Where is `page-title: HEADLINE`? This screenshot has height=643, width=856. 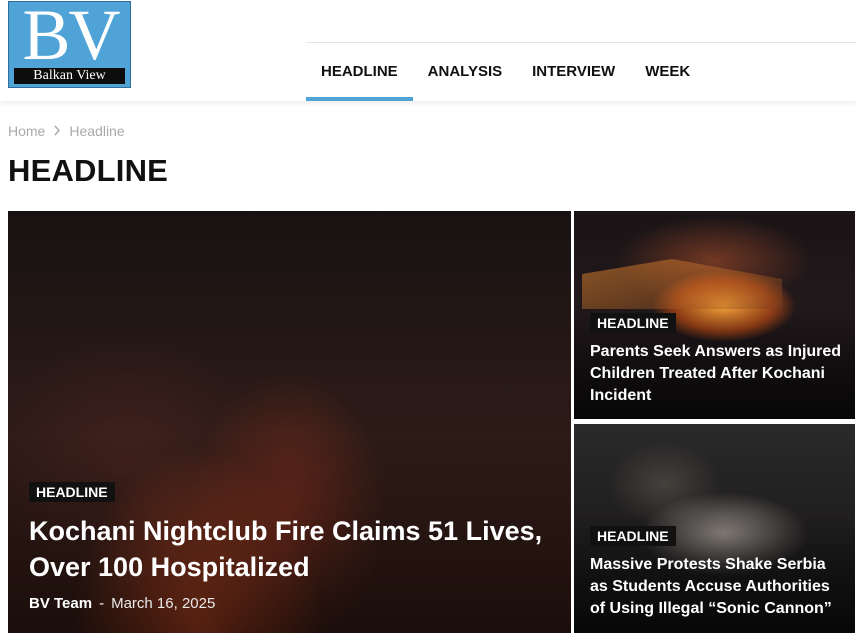
page-title: HEADLINE is located at coordinates (88, 170).